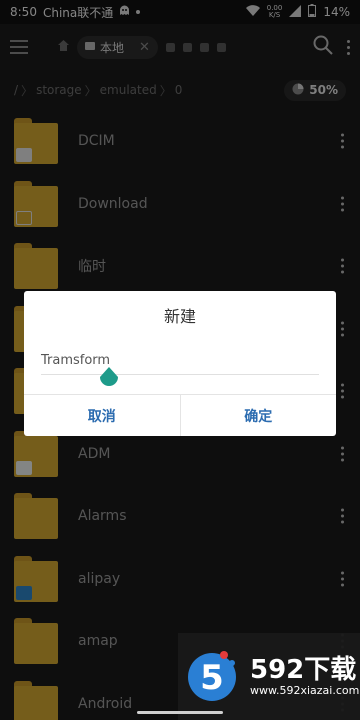 Image resolution: width=360 pixels, height=720 pixels. Describe the element at coordinates (109, 378) in the screenshot. I see `text-cursor-handle-icon` at that location.